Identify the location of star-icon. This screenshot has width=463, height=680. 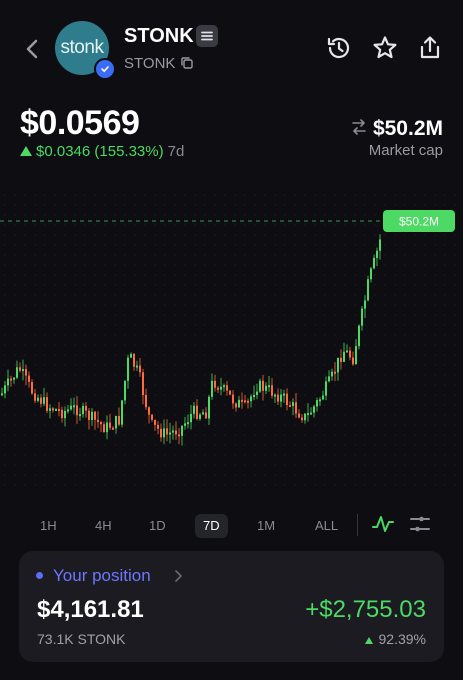
(385, 48).